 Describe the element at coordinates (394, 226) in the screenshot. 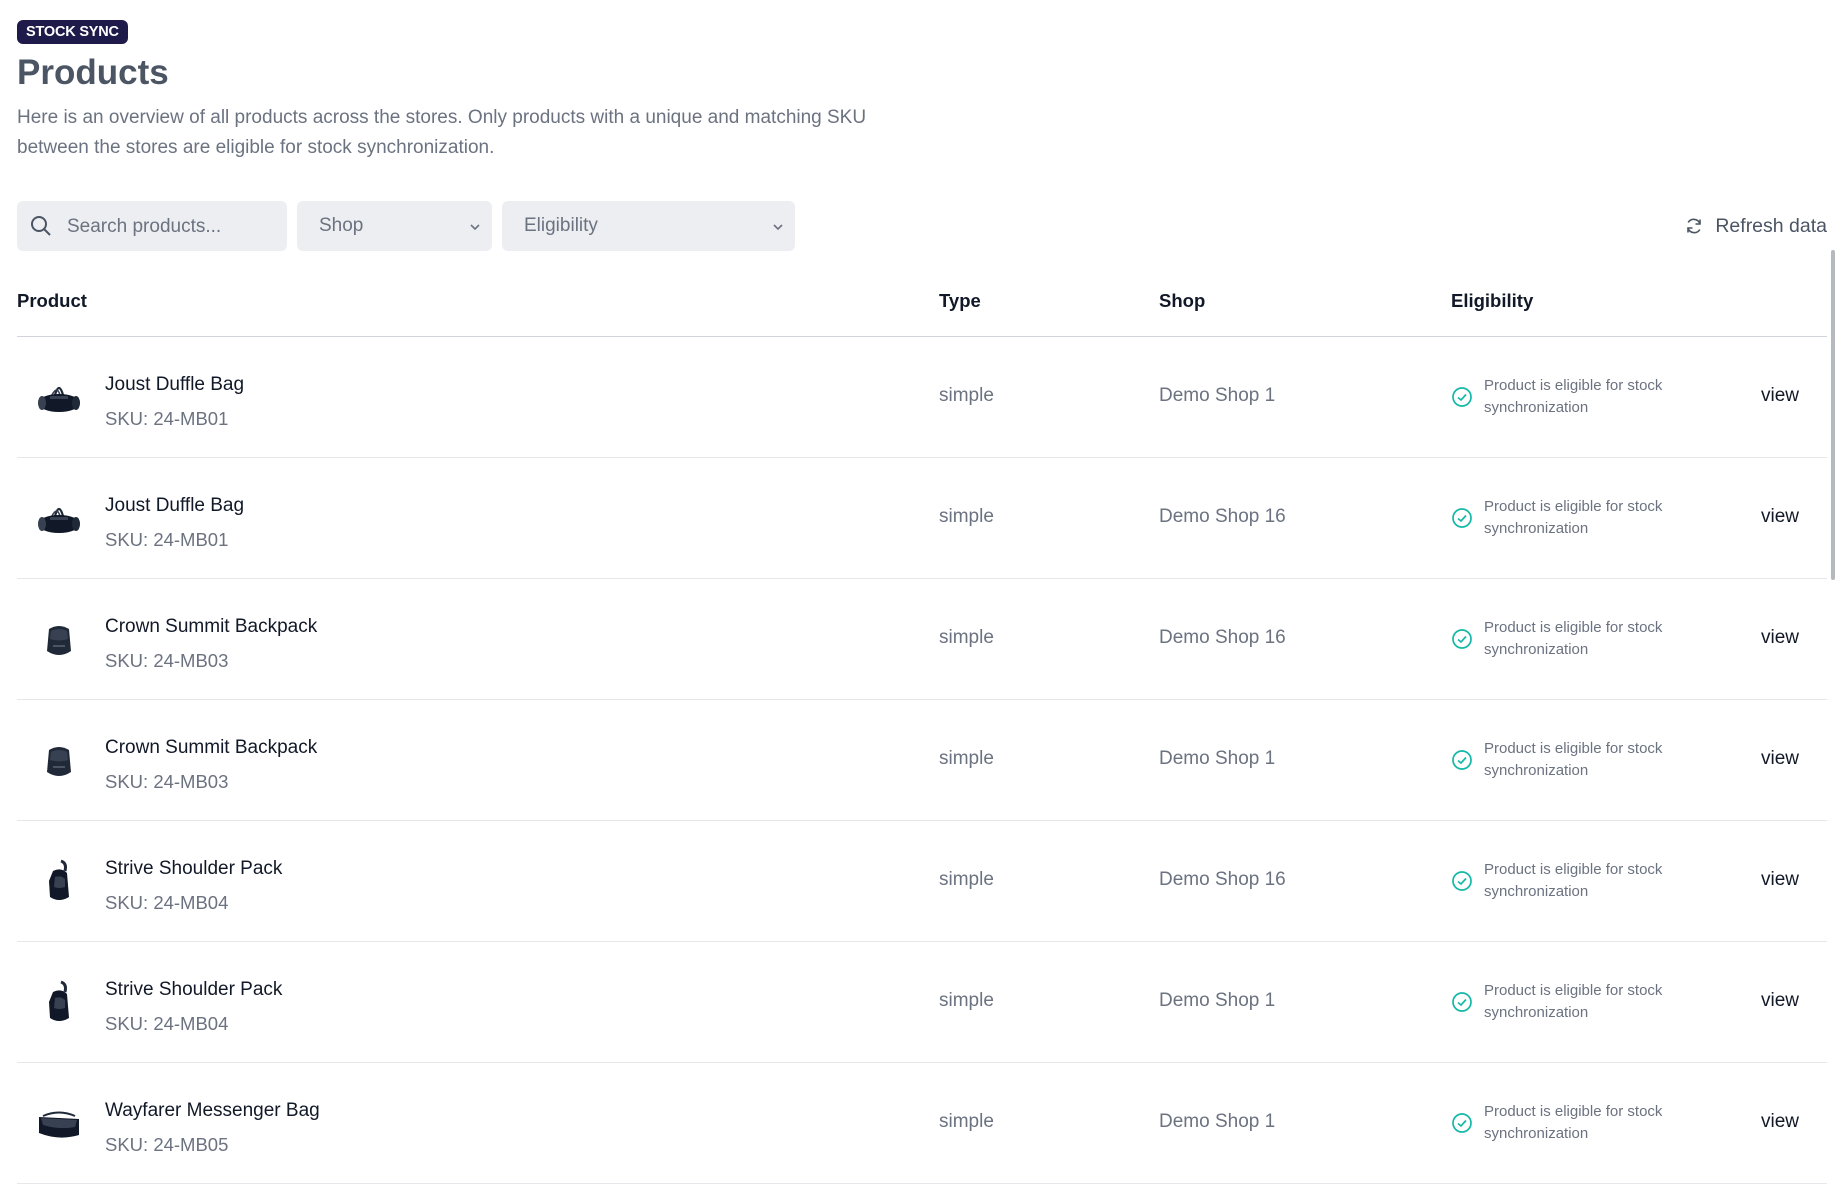

I see `shop-select: Shop` at that location.